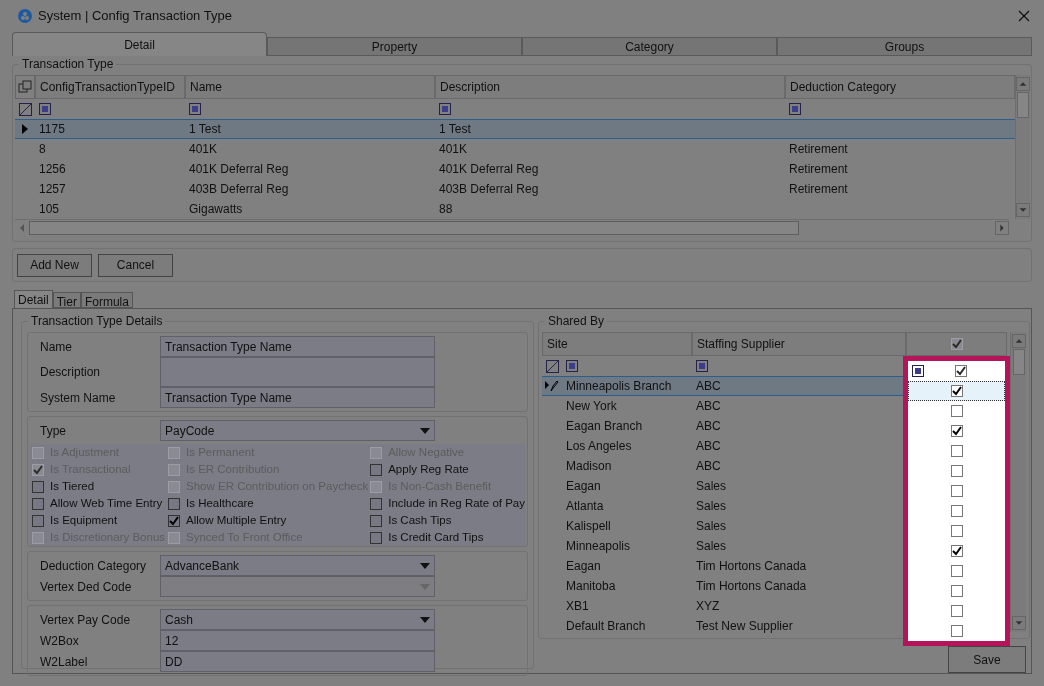  What do you see at coordinates (610, 87) in the screenshot?
I see `column-header: Description` at bounding box center [610, 87].